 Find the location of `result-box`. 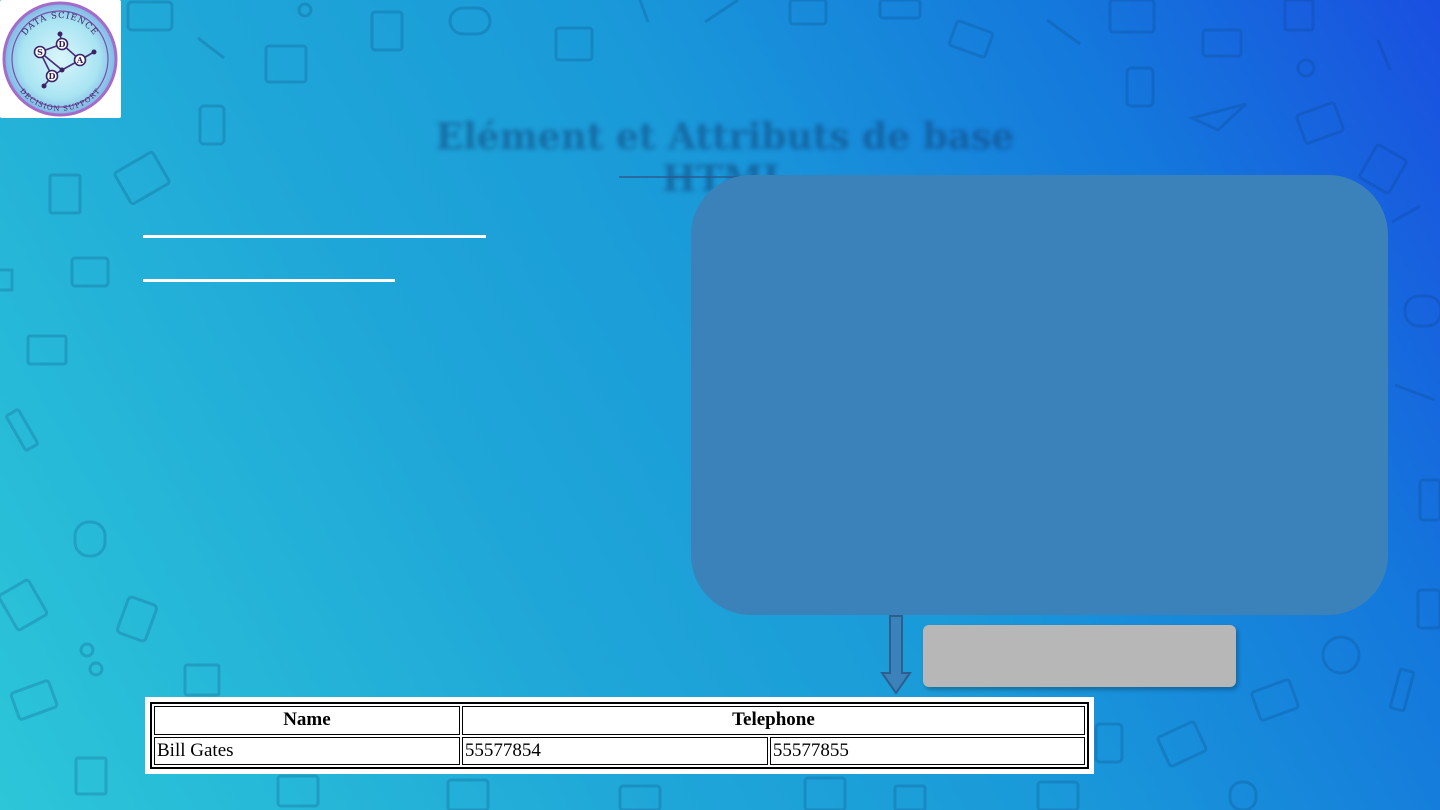

result-box is located at coordinates (1079, 656).